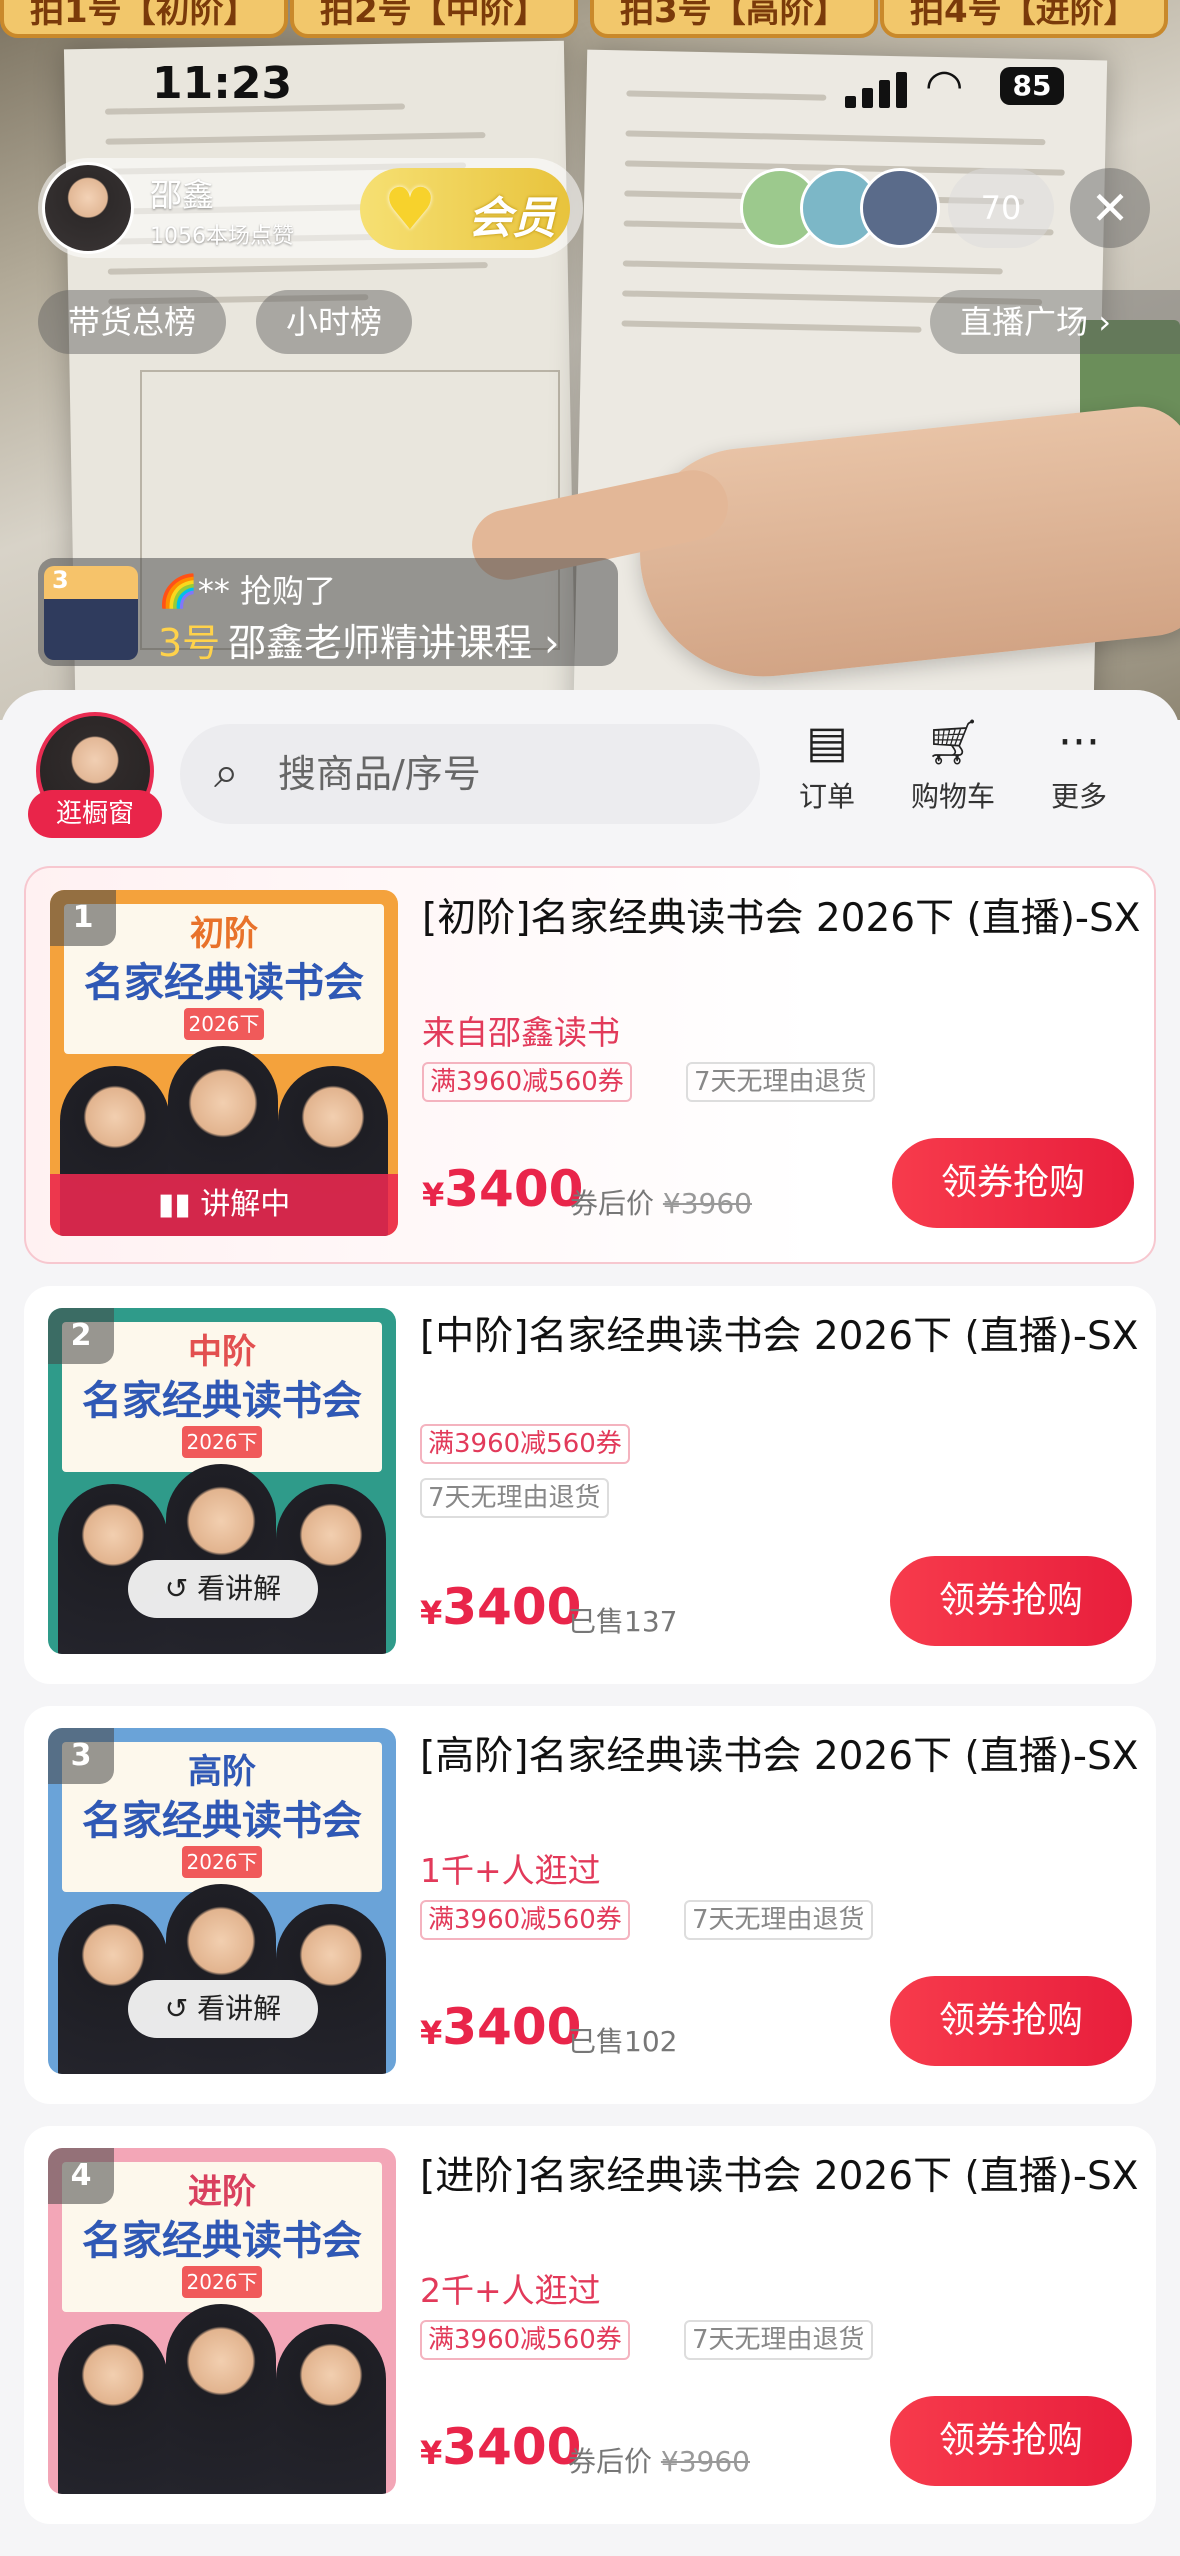 The image size is (1180, 2556). Describe the element at coordinates (1001, 208) in the screenshot. I see `viewer-count: 70` at that location.